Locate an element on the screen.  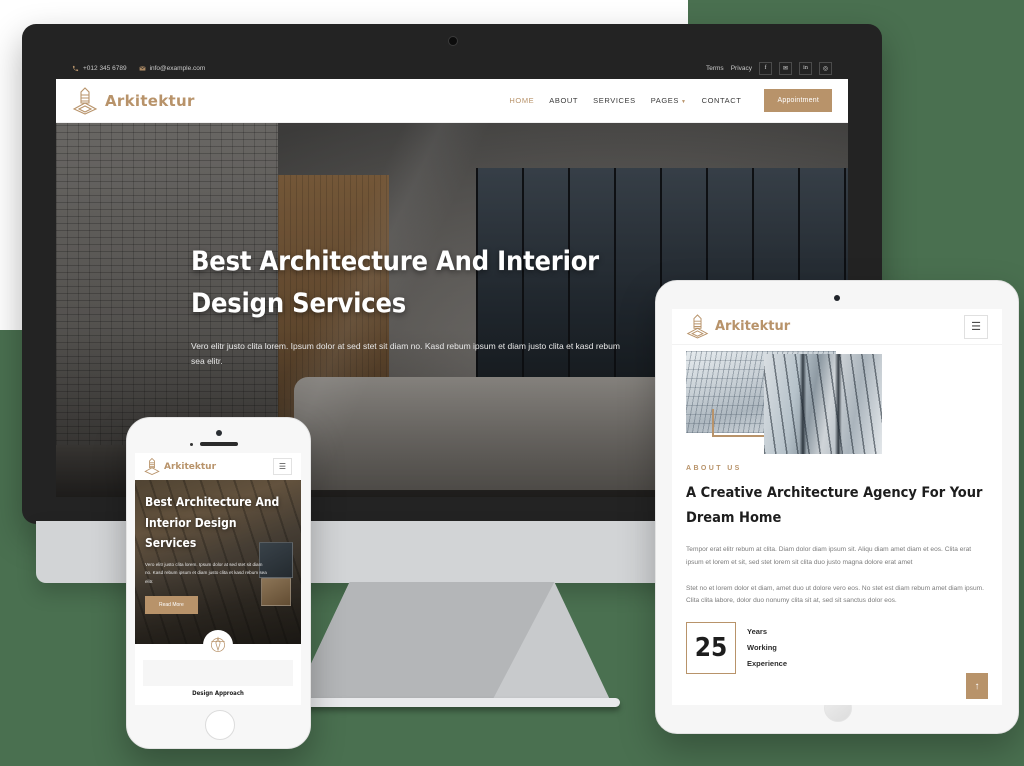
phone-navbar: Arkitektur ☰ is located at coordinates (218, 466).